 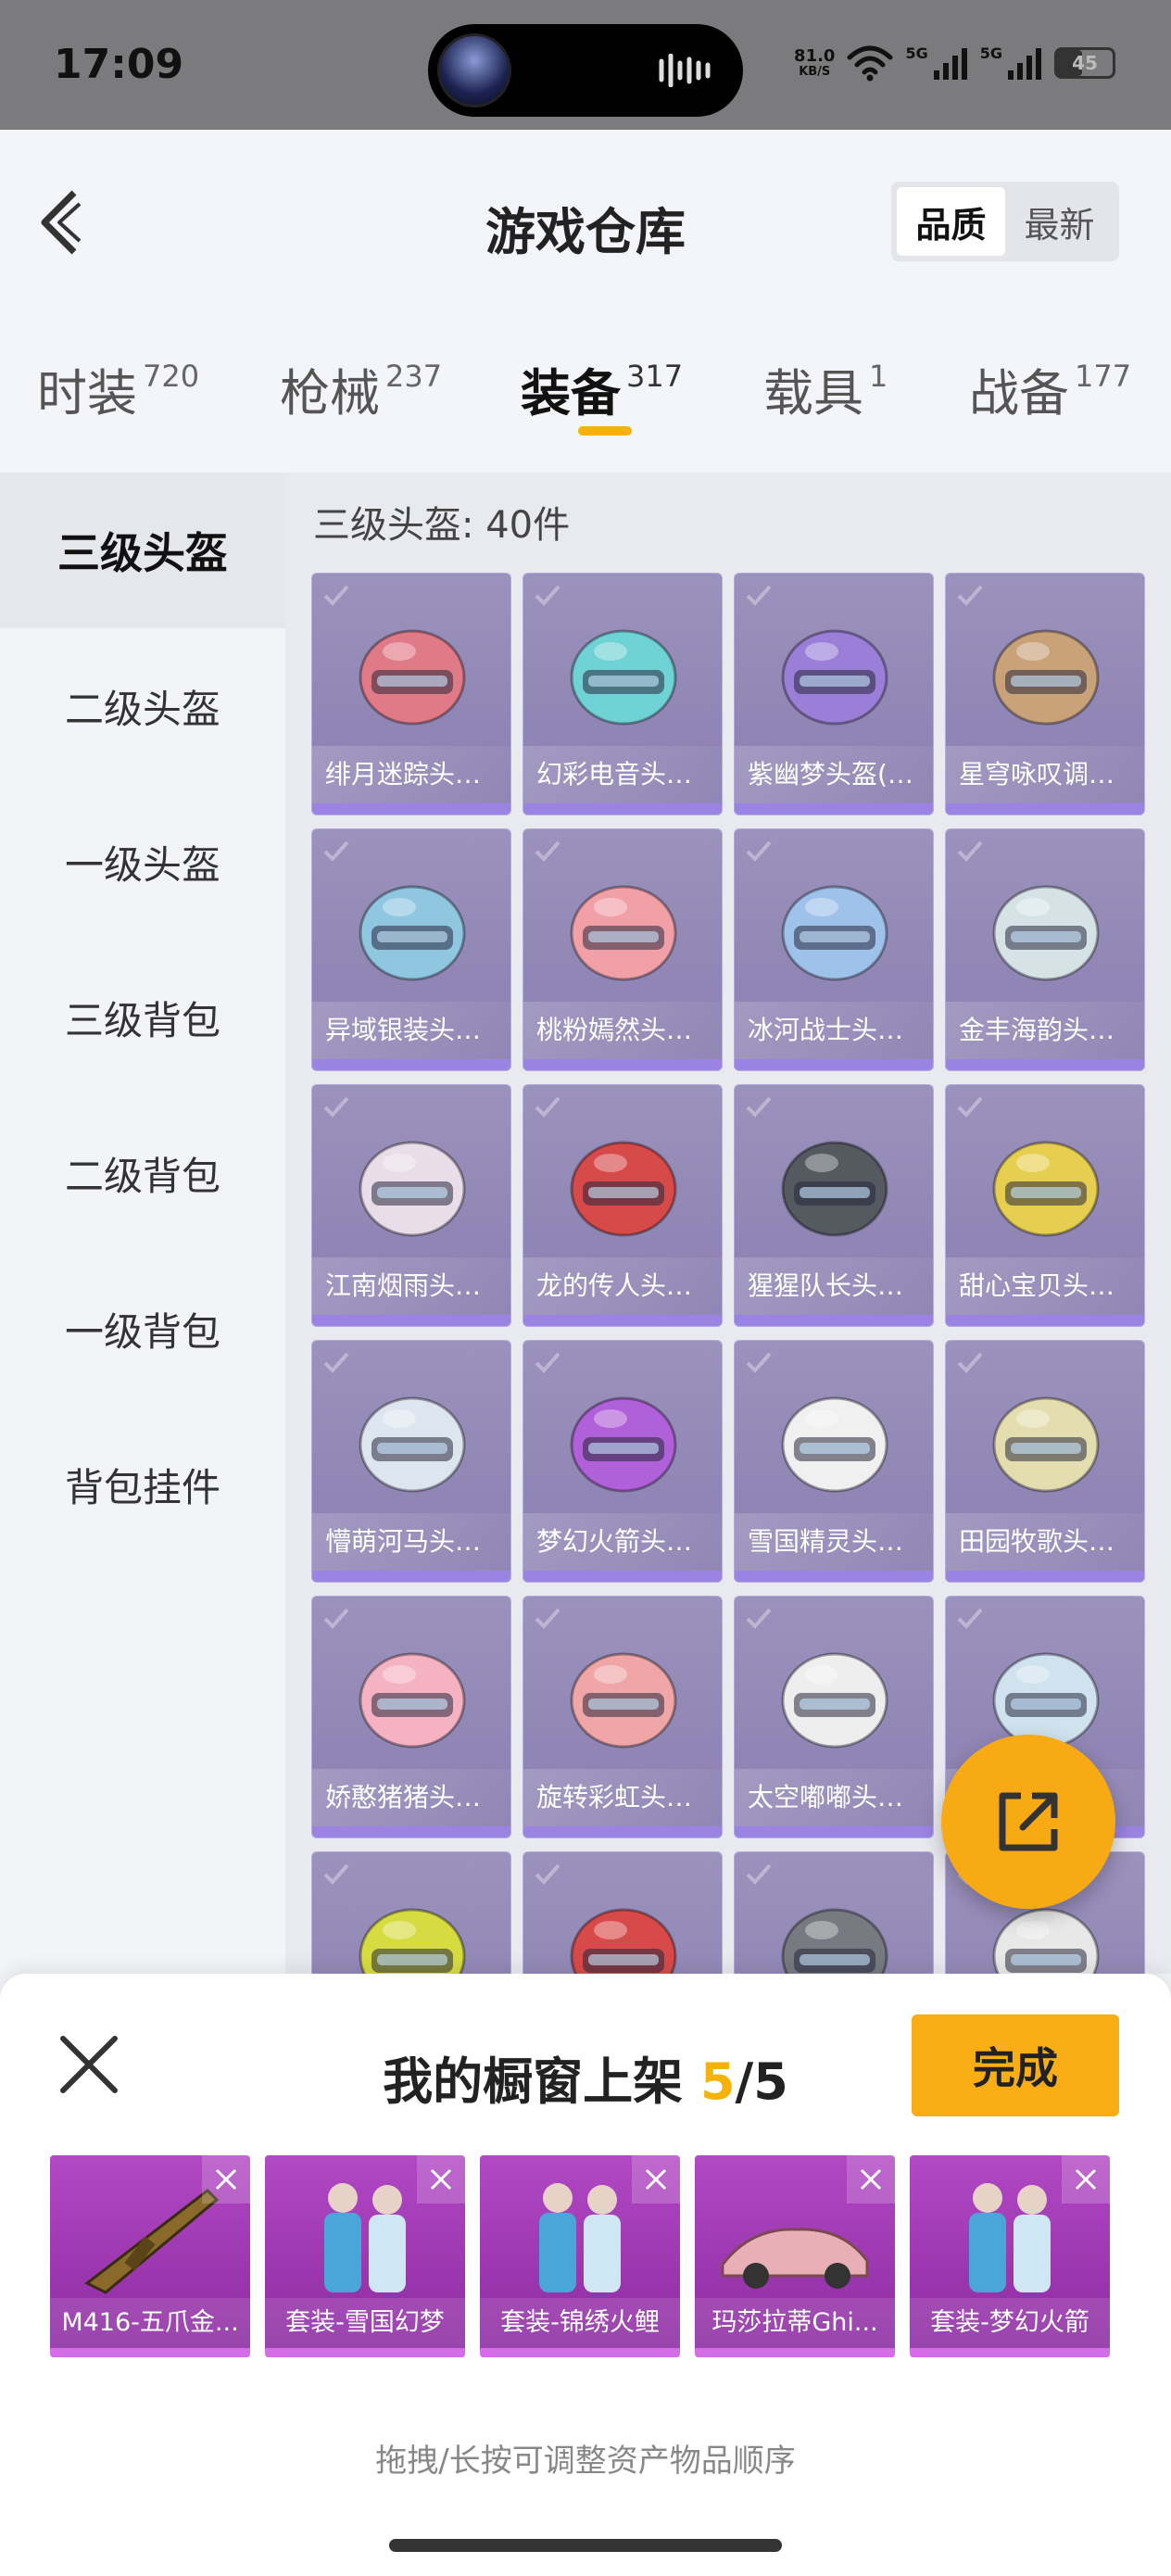 I want to click on network-speed: 81.0 KB/S, so click(x=815, y=63).